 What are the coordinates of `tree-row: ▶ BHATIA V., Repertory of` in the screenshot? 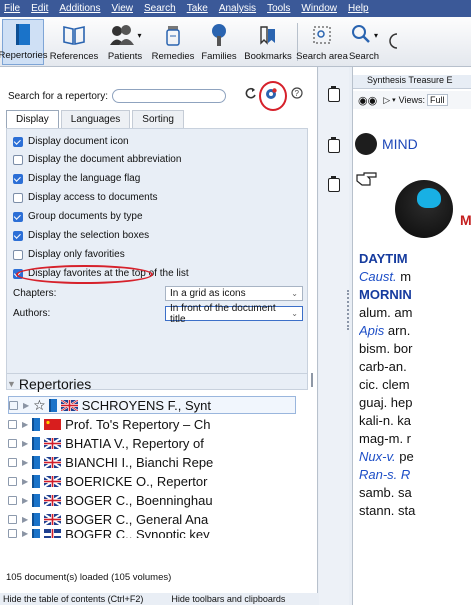 It's located at (152, 443).